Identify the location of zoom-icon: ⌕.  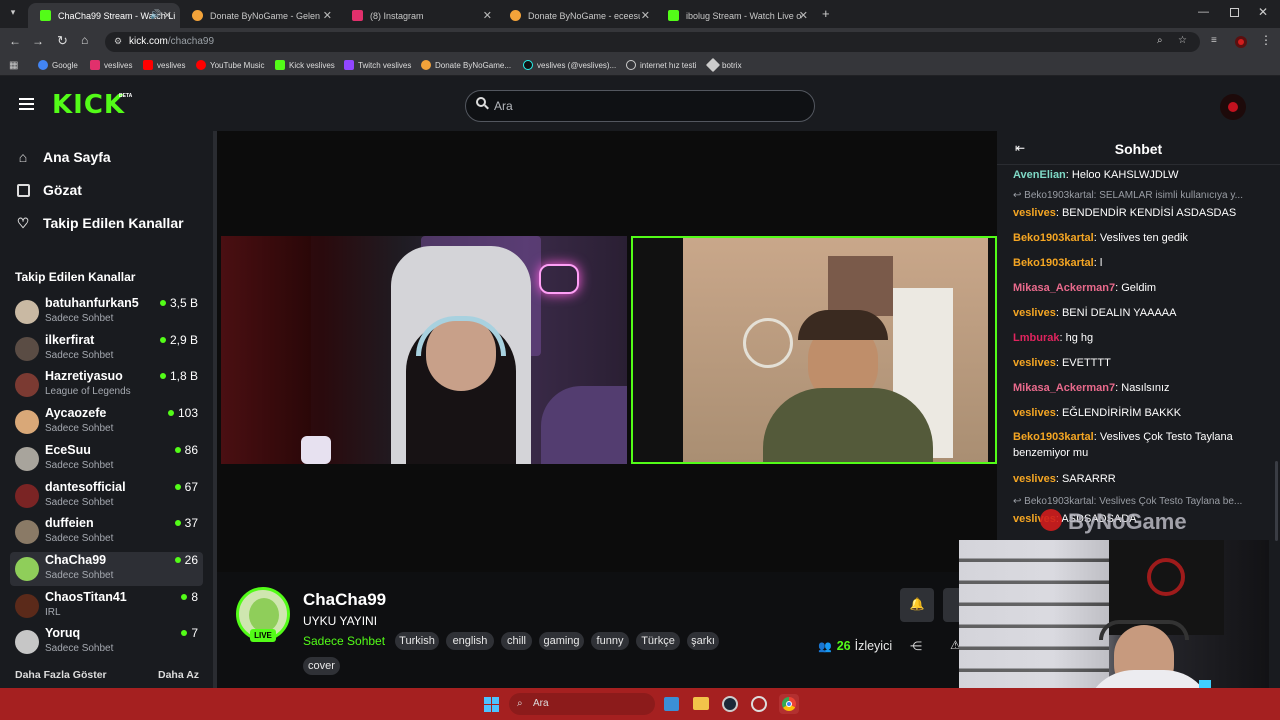
(1160, 40).